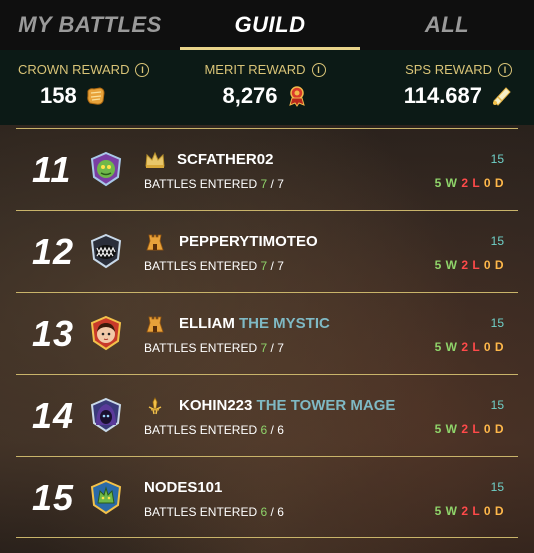 This screenshot has width=534, height=553. Describe the element at coordinates (106, 497) in the screenshot. I see `dragon-avatar` at that location.